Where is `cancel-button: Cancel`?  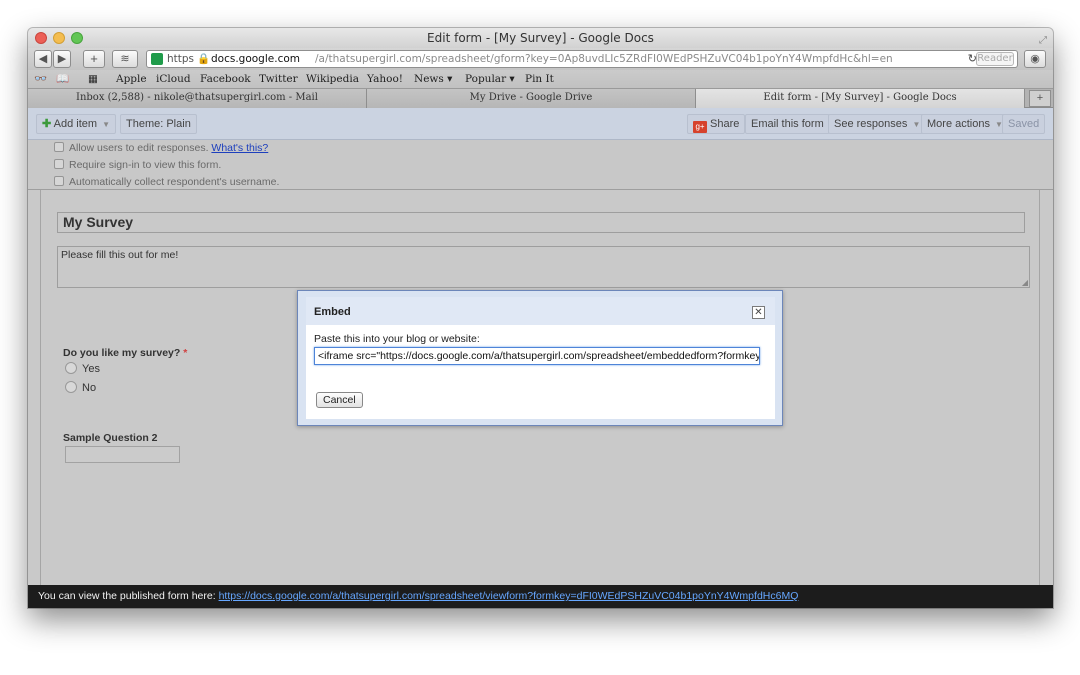
cancel-button: Cancel is located at coordinates (339, 400).